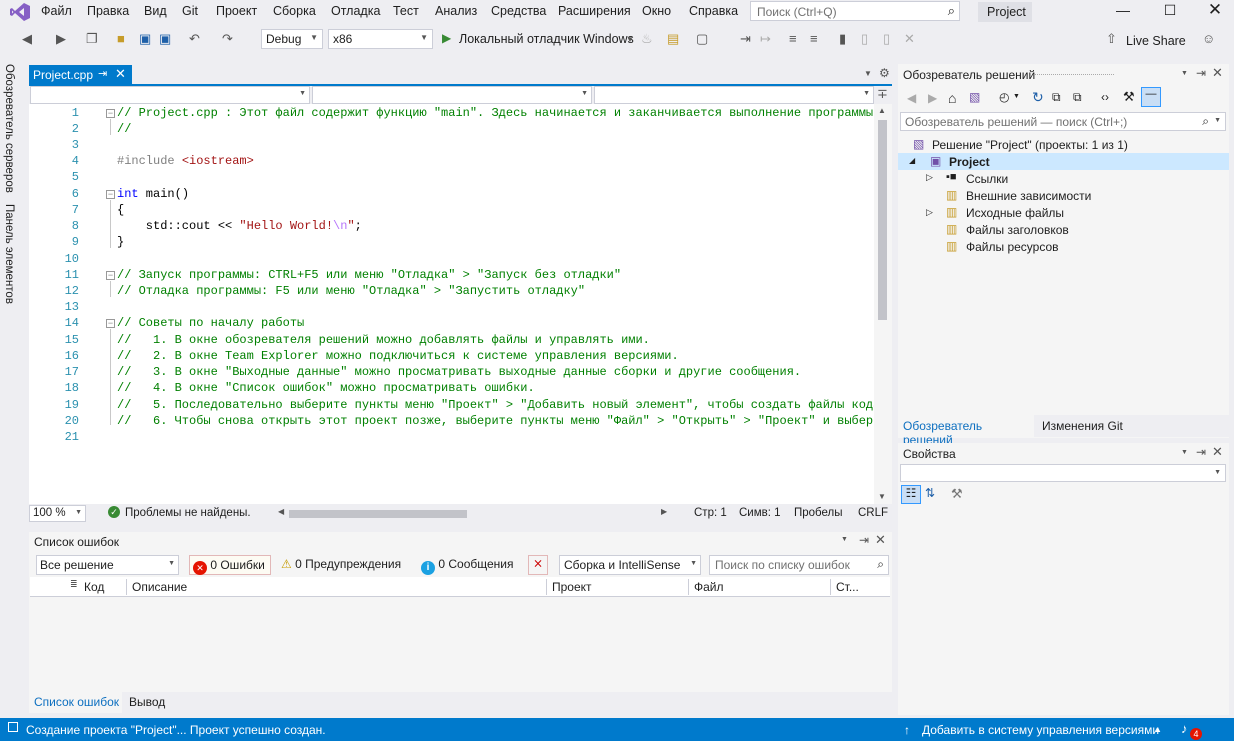  I want to click on gear-icon: ⚙, so click(884, 73).